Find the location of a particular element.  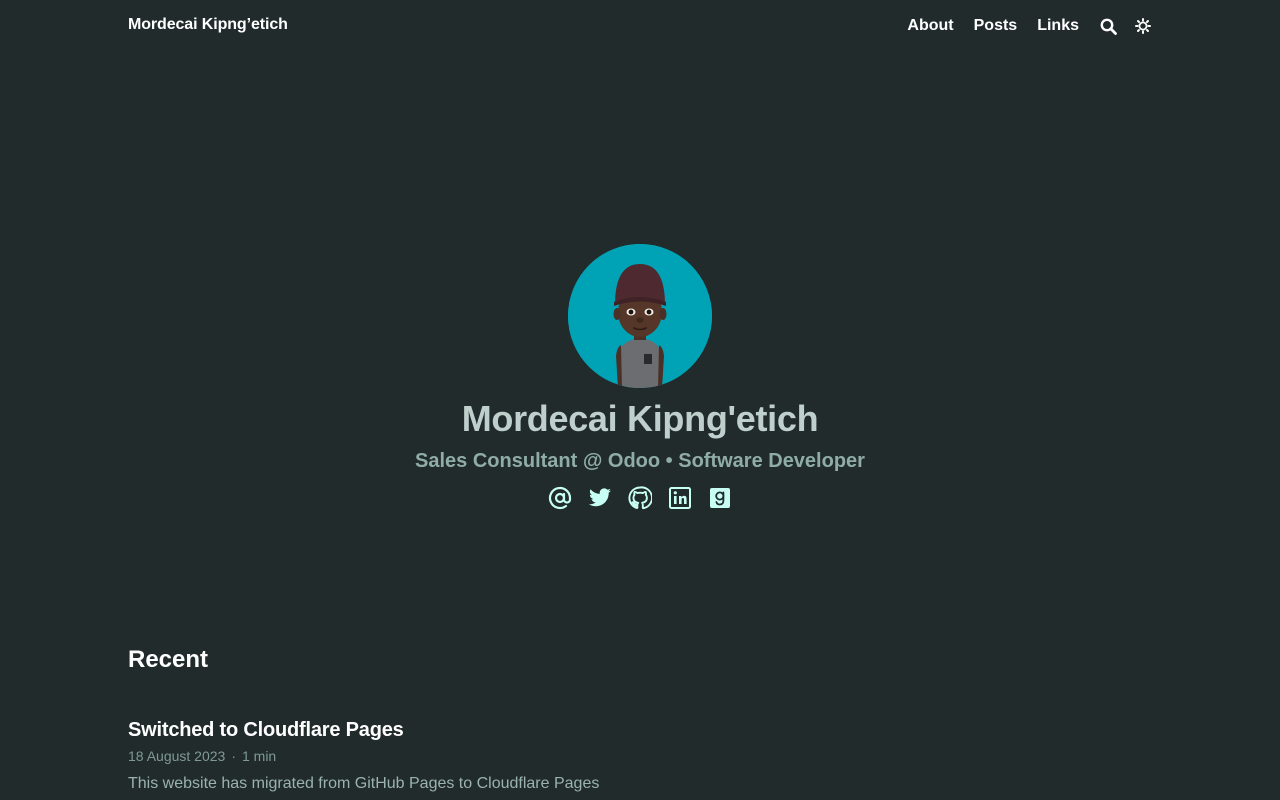

social-links is located at coordinates (640, 498).